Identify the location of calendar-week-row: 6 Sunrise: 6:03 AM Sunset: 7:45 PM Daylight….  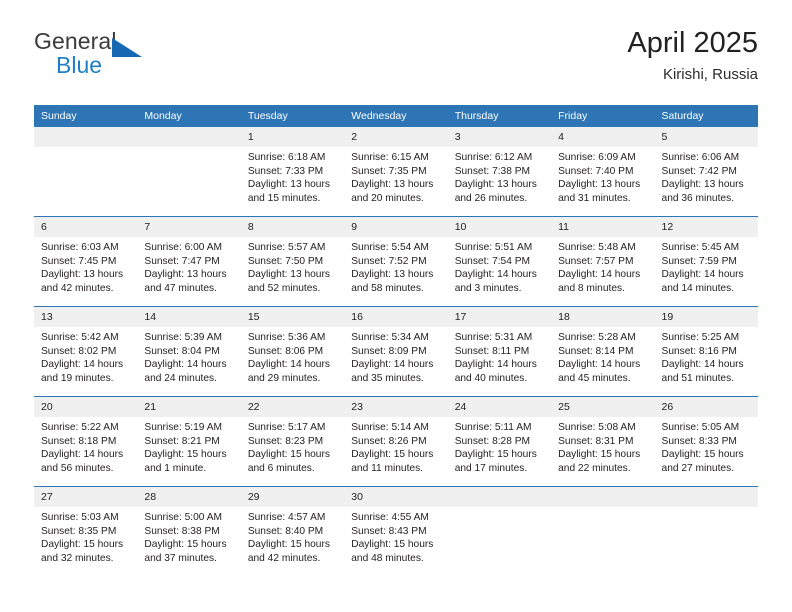
(396, 261).